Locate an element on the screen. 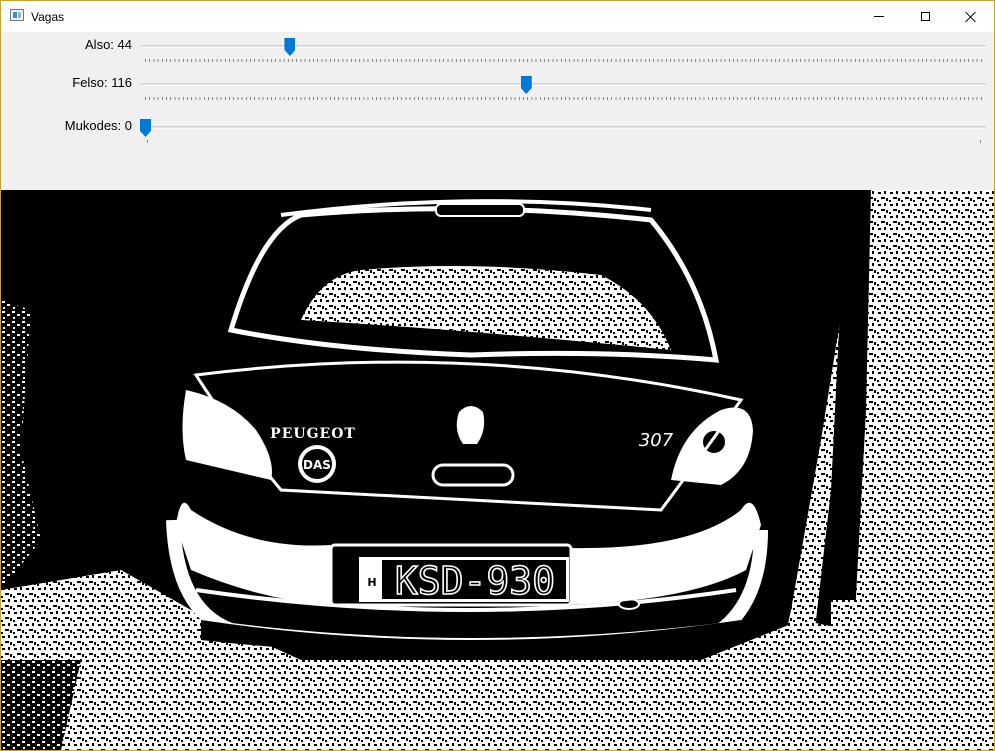  plate-text: KSD-930 is located at coordinates (475, 581).